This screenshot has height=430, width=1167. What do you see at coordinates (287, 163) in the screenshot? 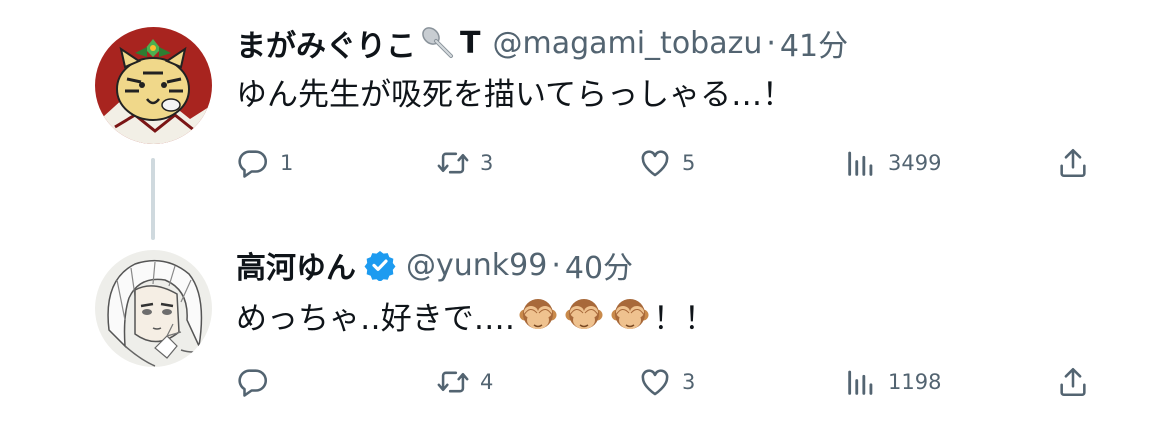
I see `reply-count: 1` at bounding box center [287, 163].